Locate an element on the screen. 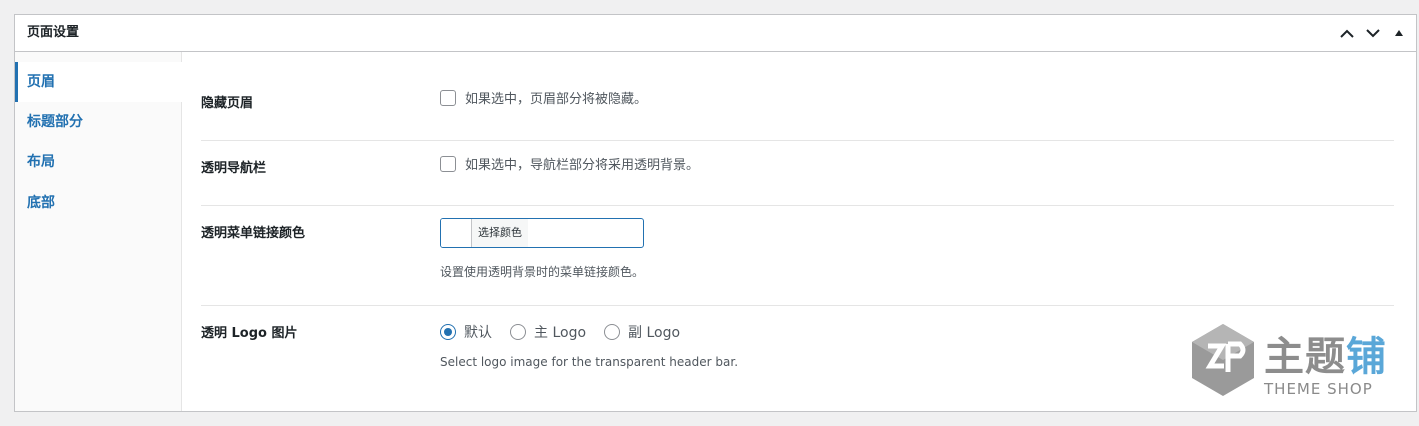 This screenshot has height=426, width=1419. radio-secondary-logo-label: 副 Logo is located at coordinates (654, 333).